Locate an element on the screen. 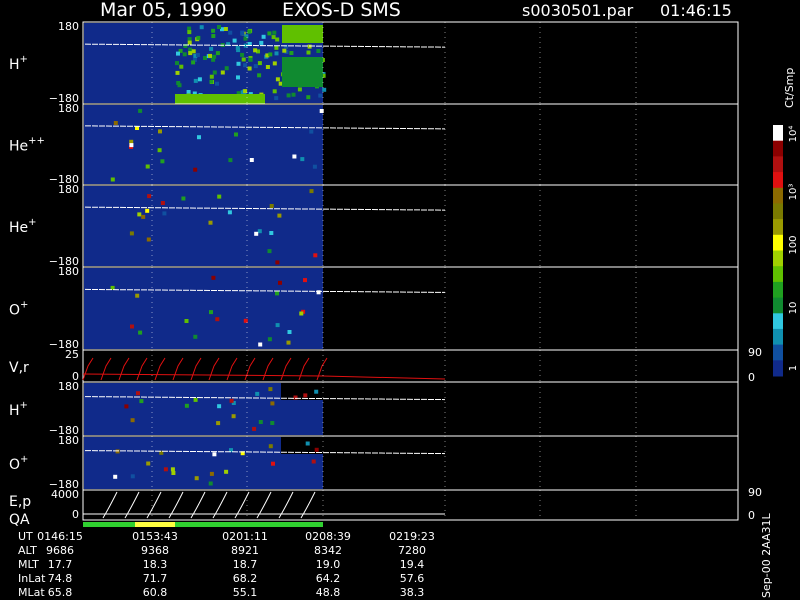  header-time: 01:46:15 is located at coordinates (696, 10).